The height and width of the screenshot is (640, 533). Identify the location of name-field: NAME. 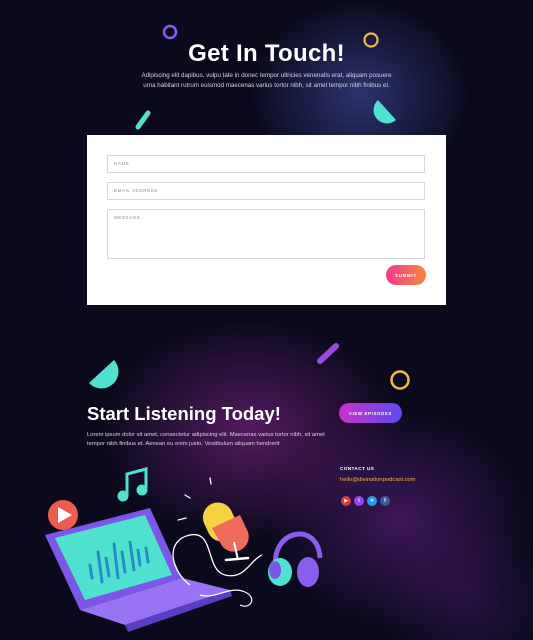
(266, 164).